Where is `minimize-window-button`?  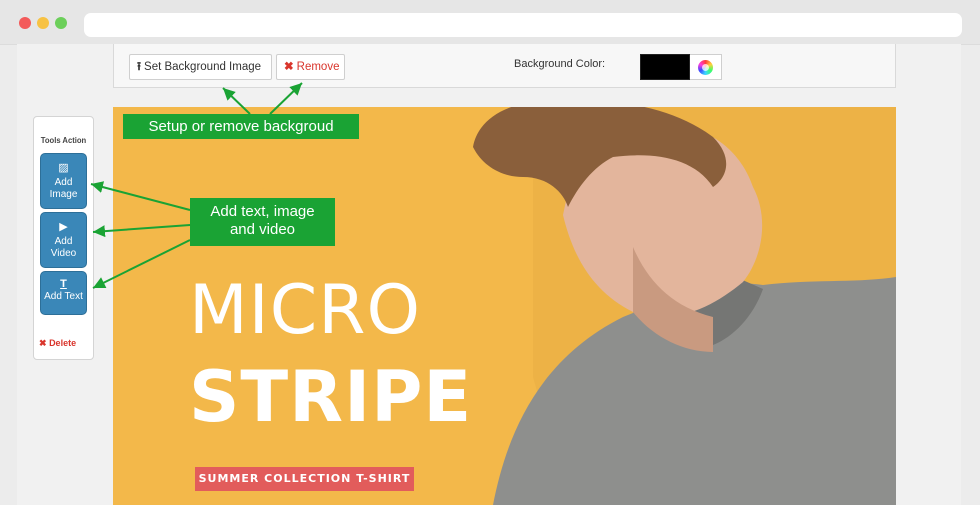 minimize-window-button is located at coordinates (43, 23).